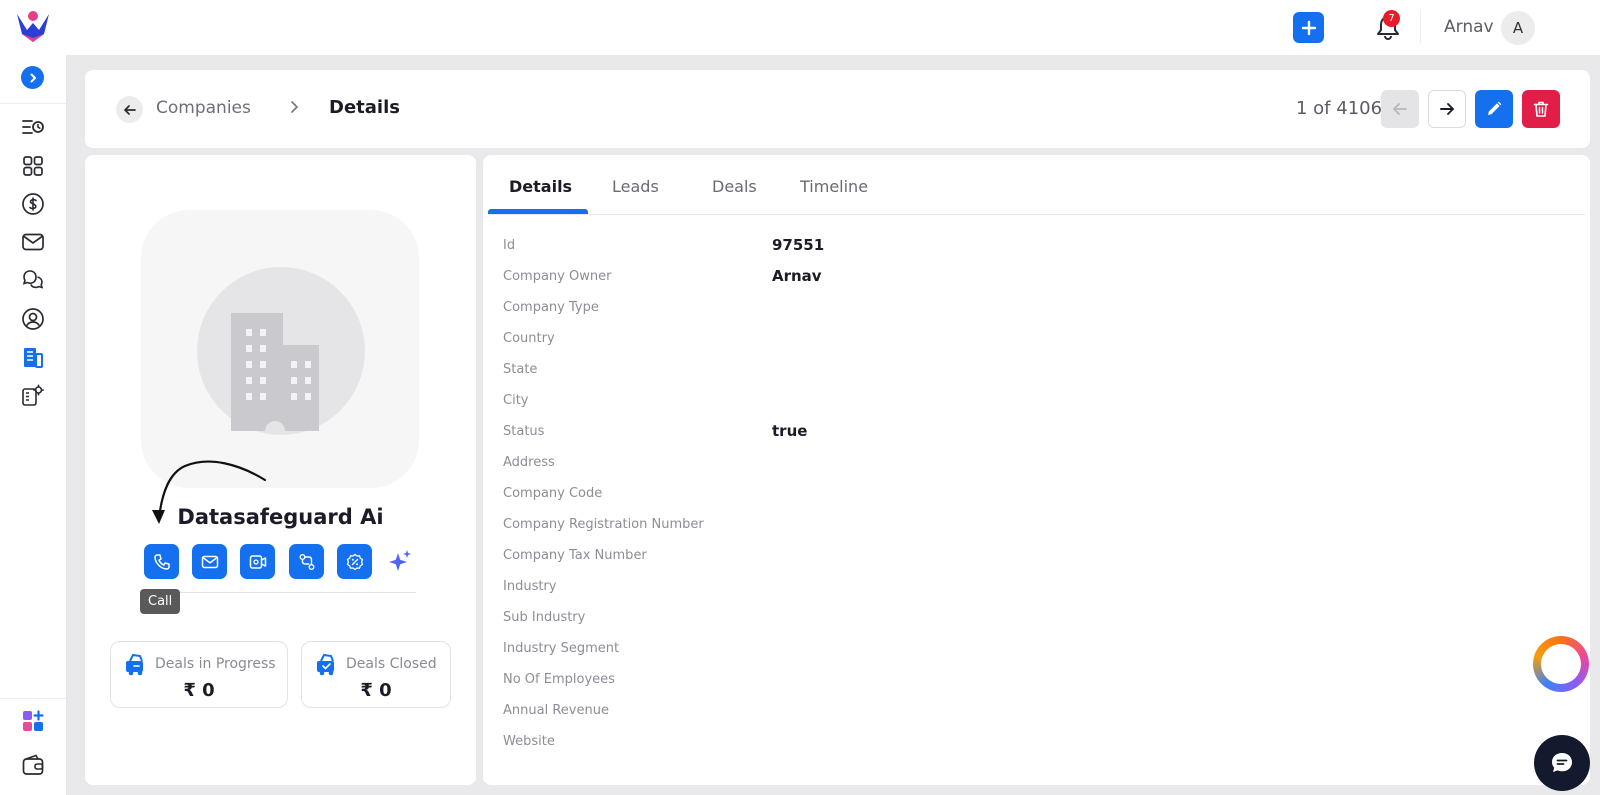 This screenshot has height=795, width=1600. Describe the element at coordinates (557, 276) in the screenshot. I see `field-label-company-owner: Company Owner` at that location.